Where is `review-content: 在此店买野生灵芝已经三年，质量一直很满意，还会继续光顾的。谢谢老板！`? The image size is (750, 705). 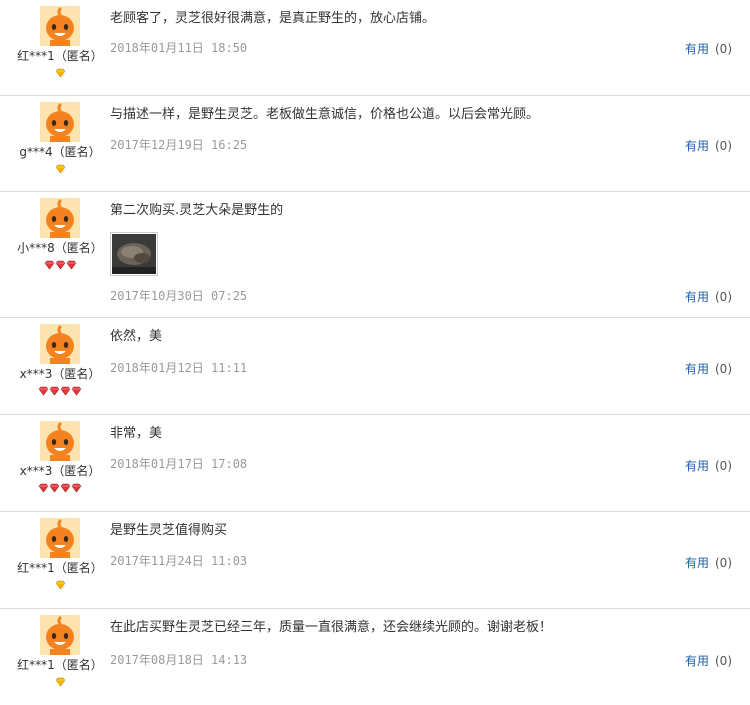
review-content: 在此店买野生灵芝已经三年，质量一直很满意，还会继续光顾的。谢谢老板！ is located at coordinates (420, 628).